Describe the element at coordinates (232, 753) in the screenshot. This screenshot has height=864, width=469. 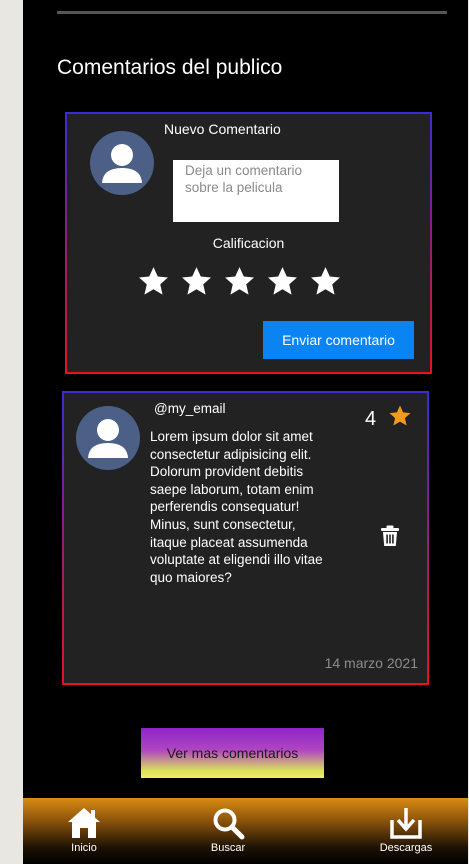
I see `more-comments-button: Ver mas comentarios` at that location.